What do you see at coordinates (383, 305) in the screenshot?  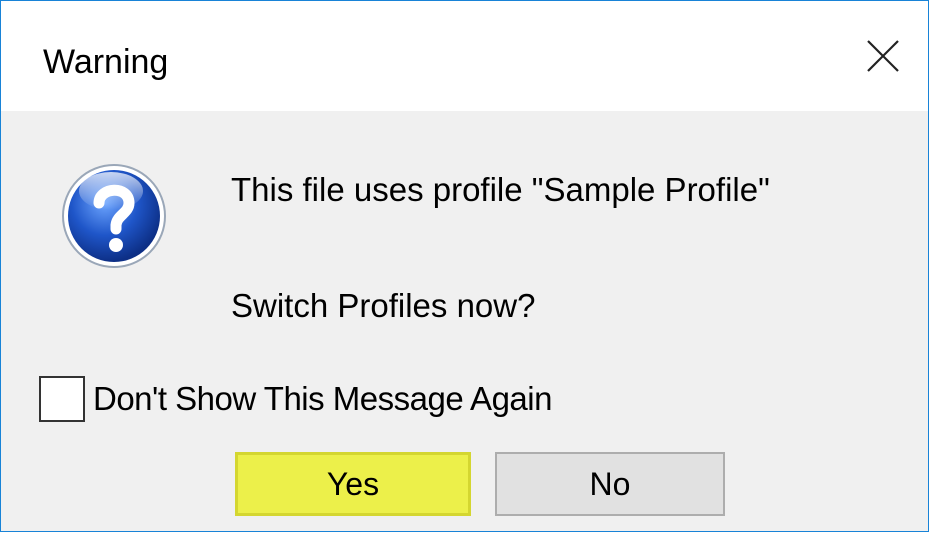 I see `message-line-2: Switch Profiles now?` at bounding box center [383, 305].